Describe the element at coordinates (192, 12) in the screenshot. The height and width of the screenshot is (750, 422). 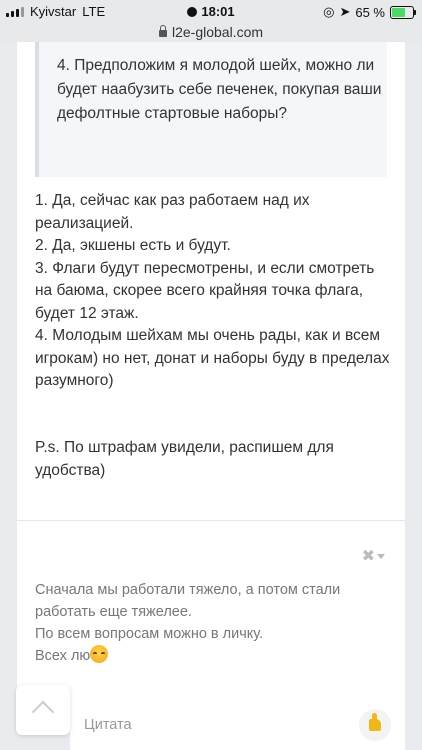
I see `alarm-icon` at that location.